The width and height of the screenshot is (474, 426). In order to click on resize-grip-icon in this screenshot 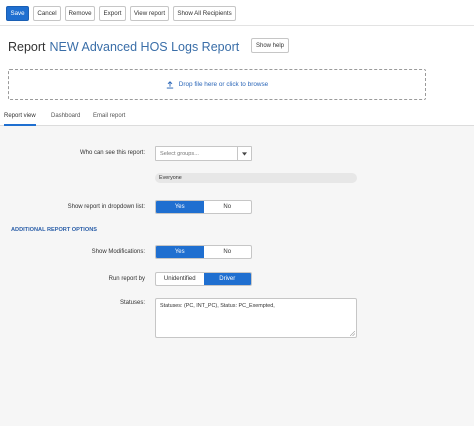, I will do `click(352, 333)`.